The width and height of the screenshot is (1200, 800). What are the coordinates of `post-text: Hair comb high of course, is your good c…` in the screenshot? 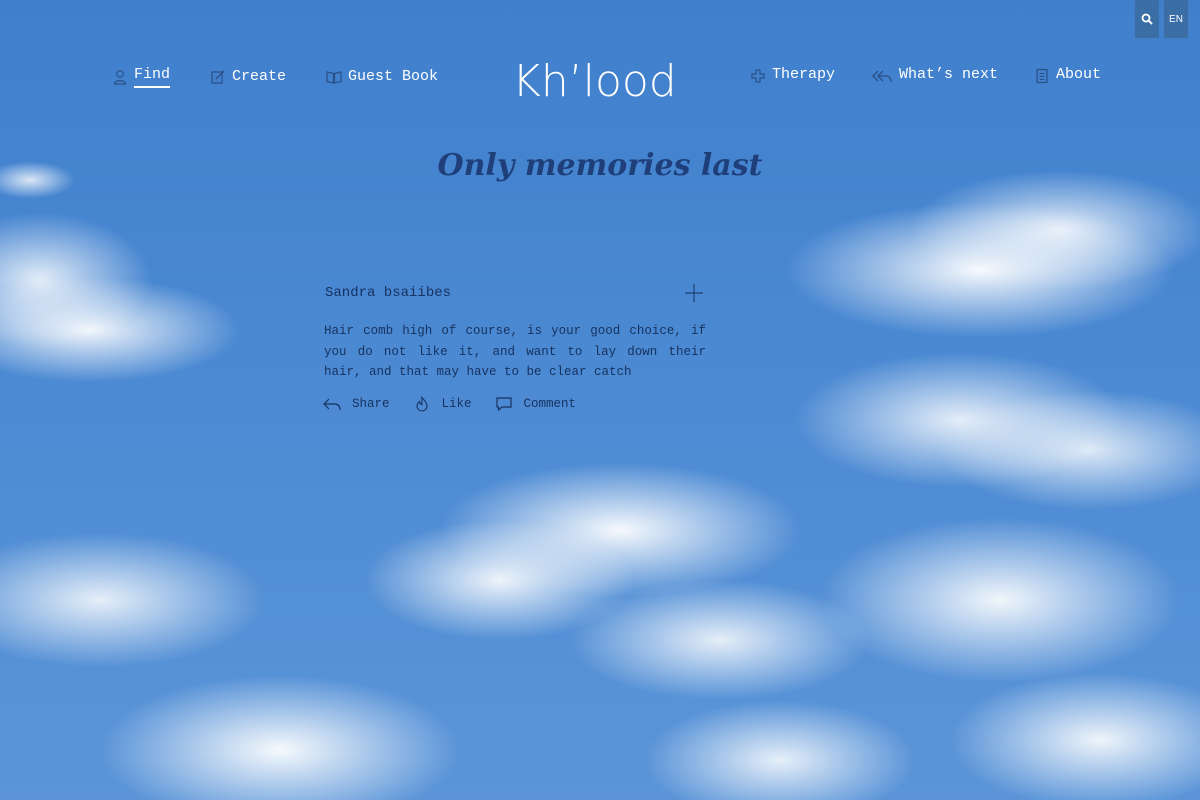 It's located at (515, 351).